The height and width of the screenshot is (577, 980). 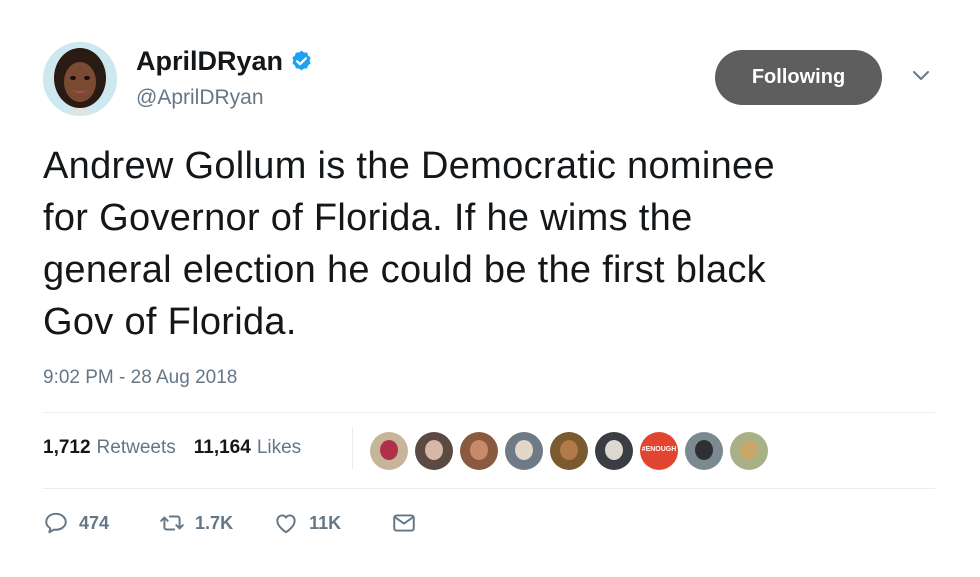 I want to click on direct-message-button, so click(x=404, y=523).